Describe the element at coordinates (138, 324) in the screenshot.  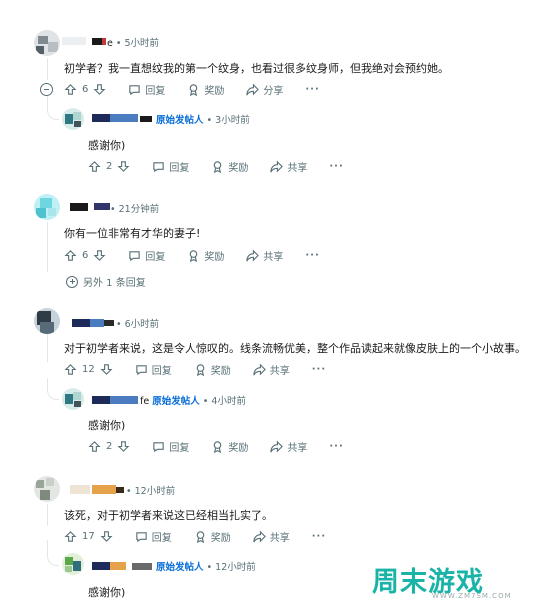
I see `comment-meta: • 6小时前` at that location.